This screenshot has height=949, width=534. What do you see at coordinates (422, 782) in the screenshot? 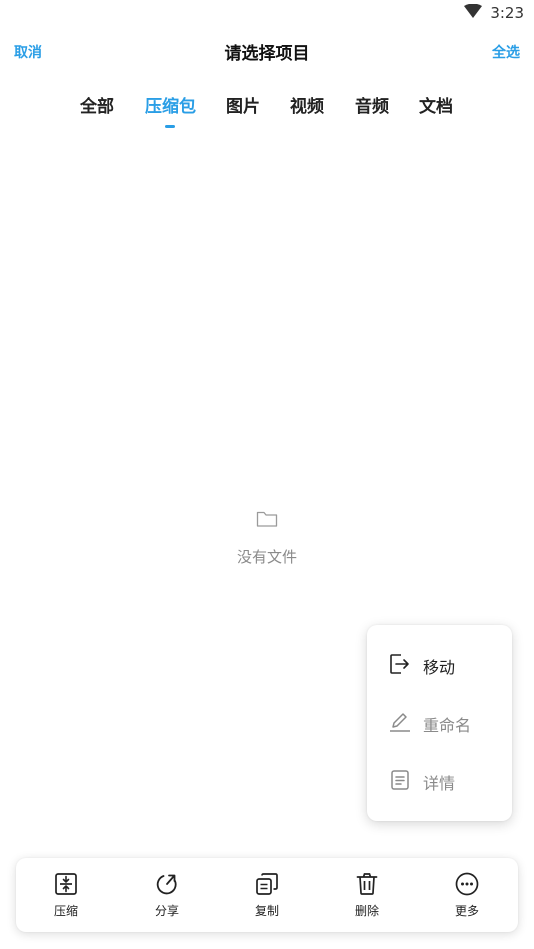
I see `menu-item-details: 详情` at bounding box center [422, 782].